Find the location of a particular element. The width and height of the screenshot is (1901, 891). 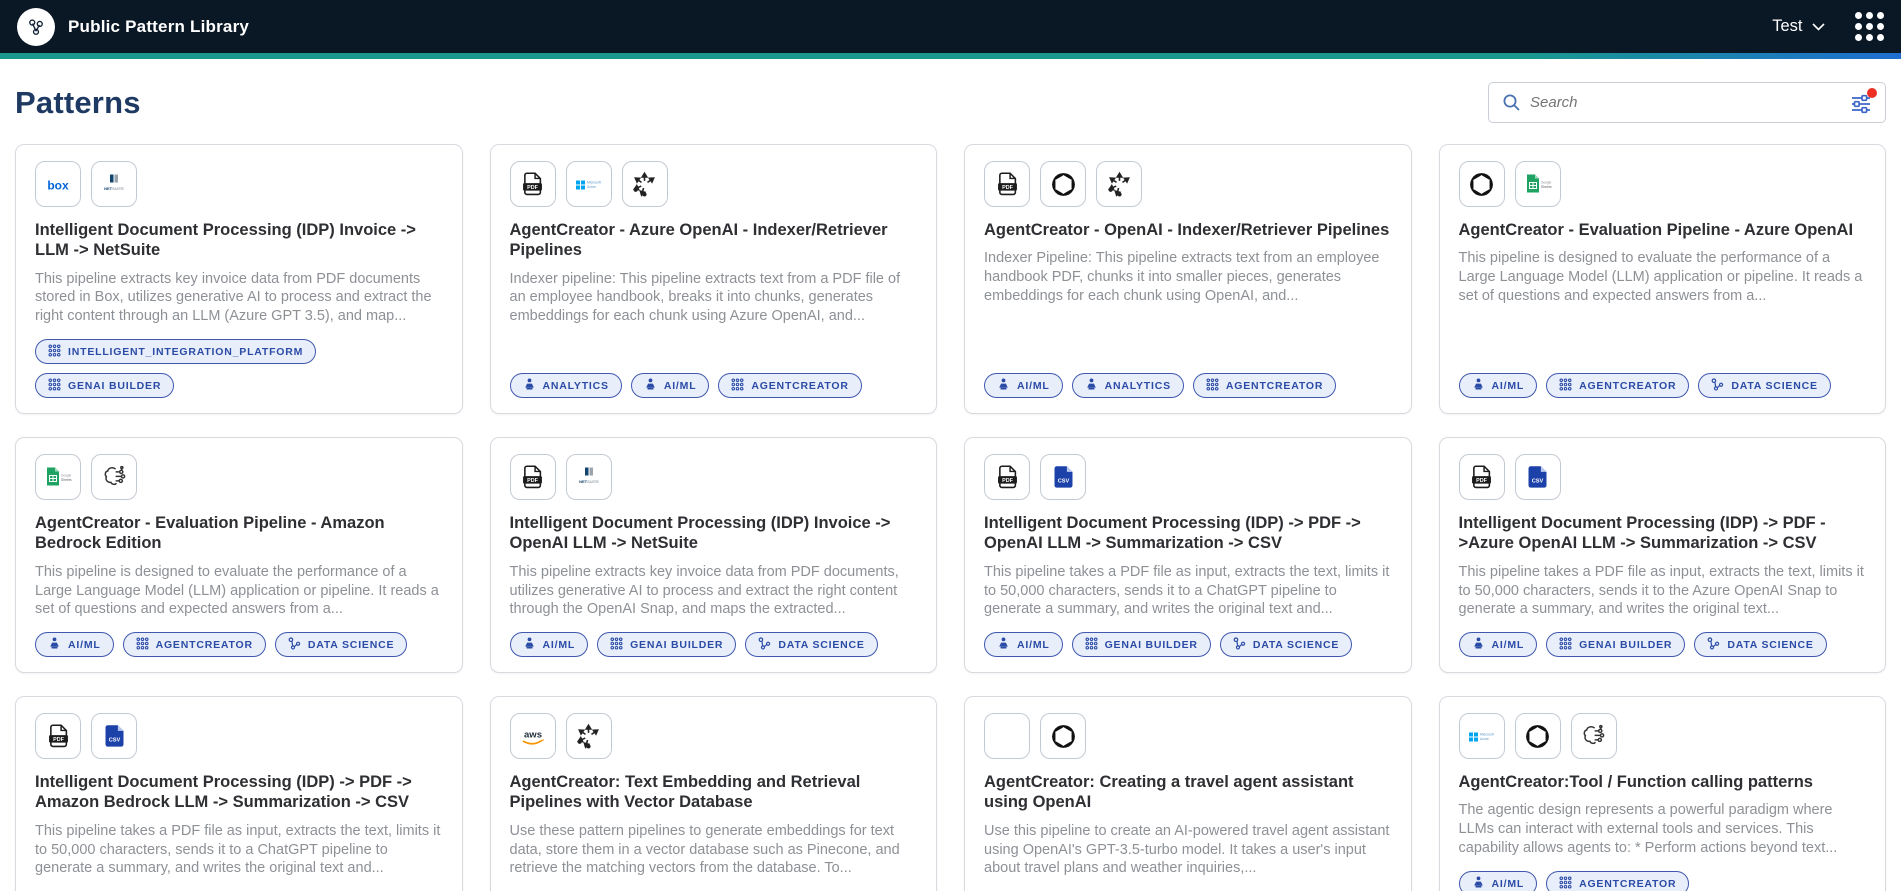

search-box is located at coordinates (1687, 102).